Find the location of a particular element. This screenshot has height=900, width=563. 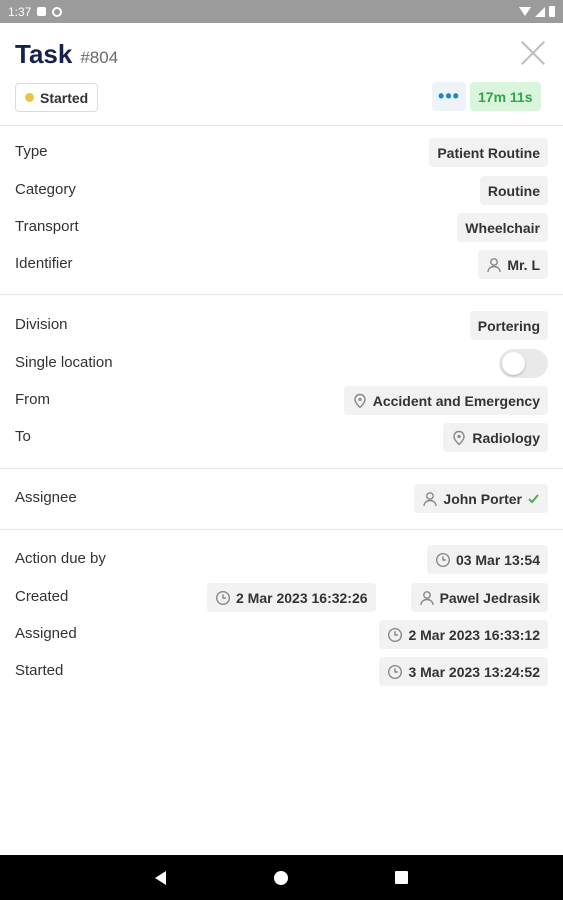

created-by-chip: Pawel Jedrasik is located at coordinates (479, 597).